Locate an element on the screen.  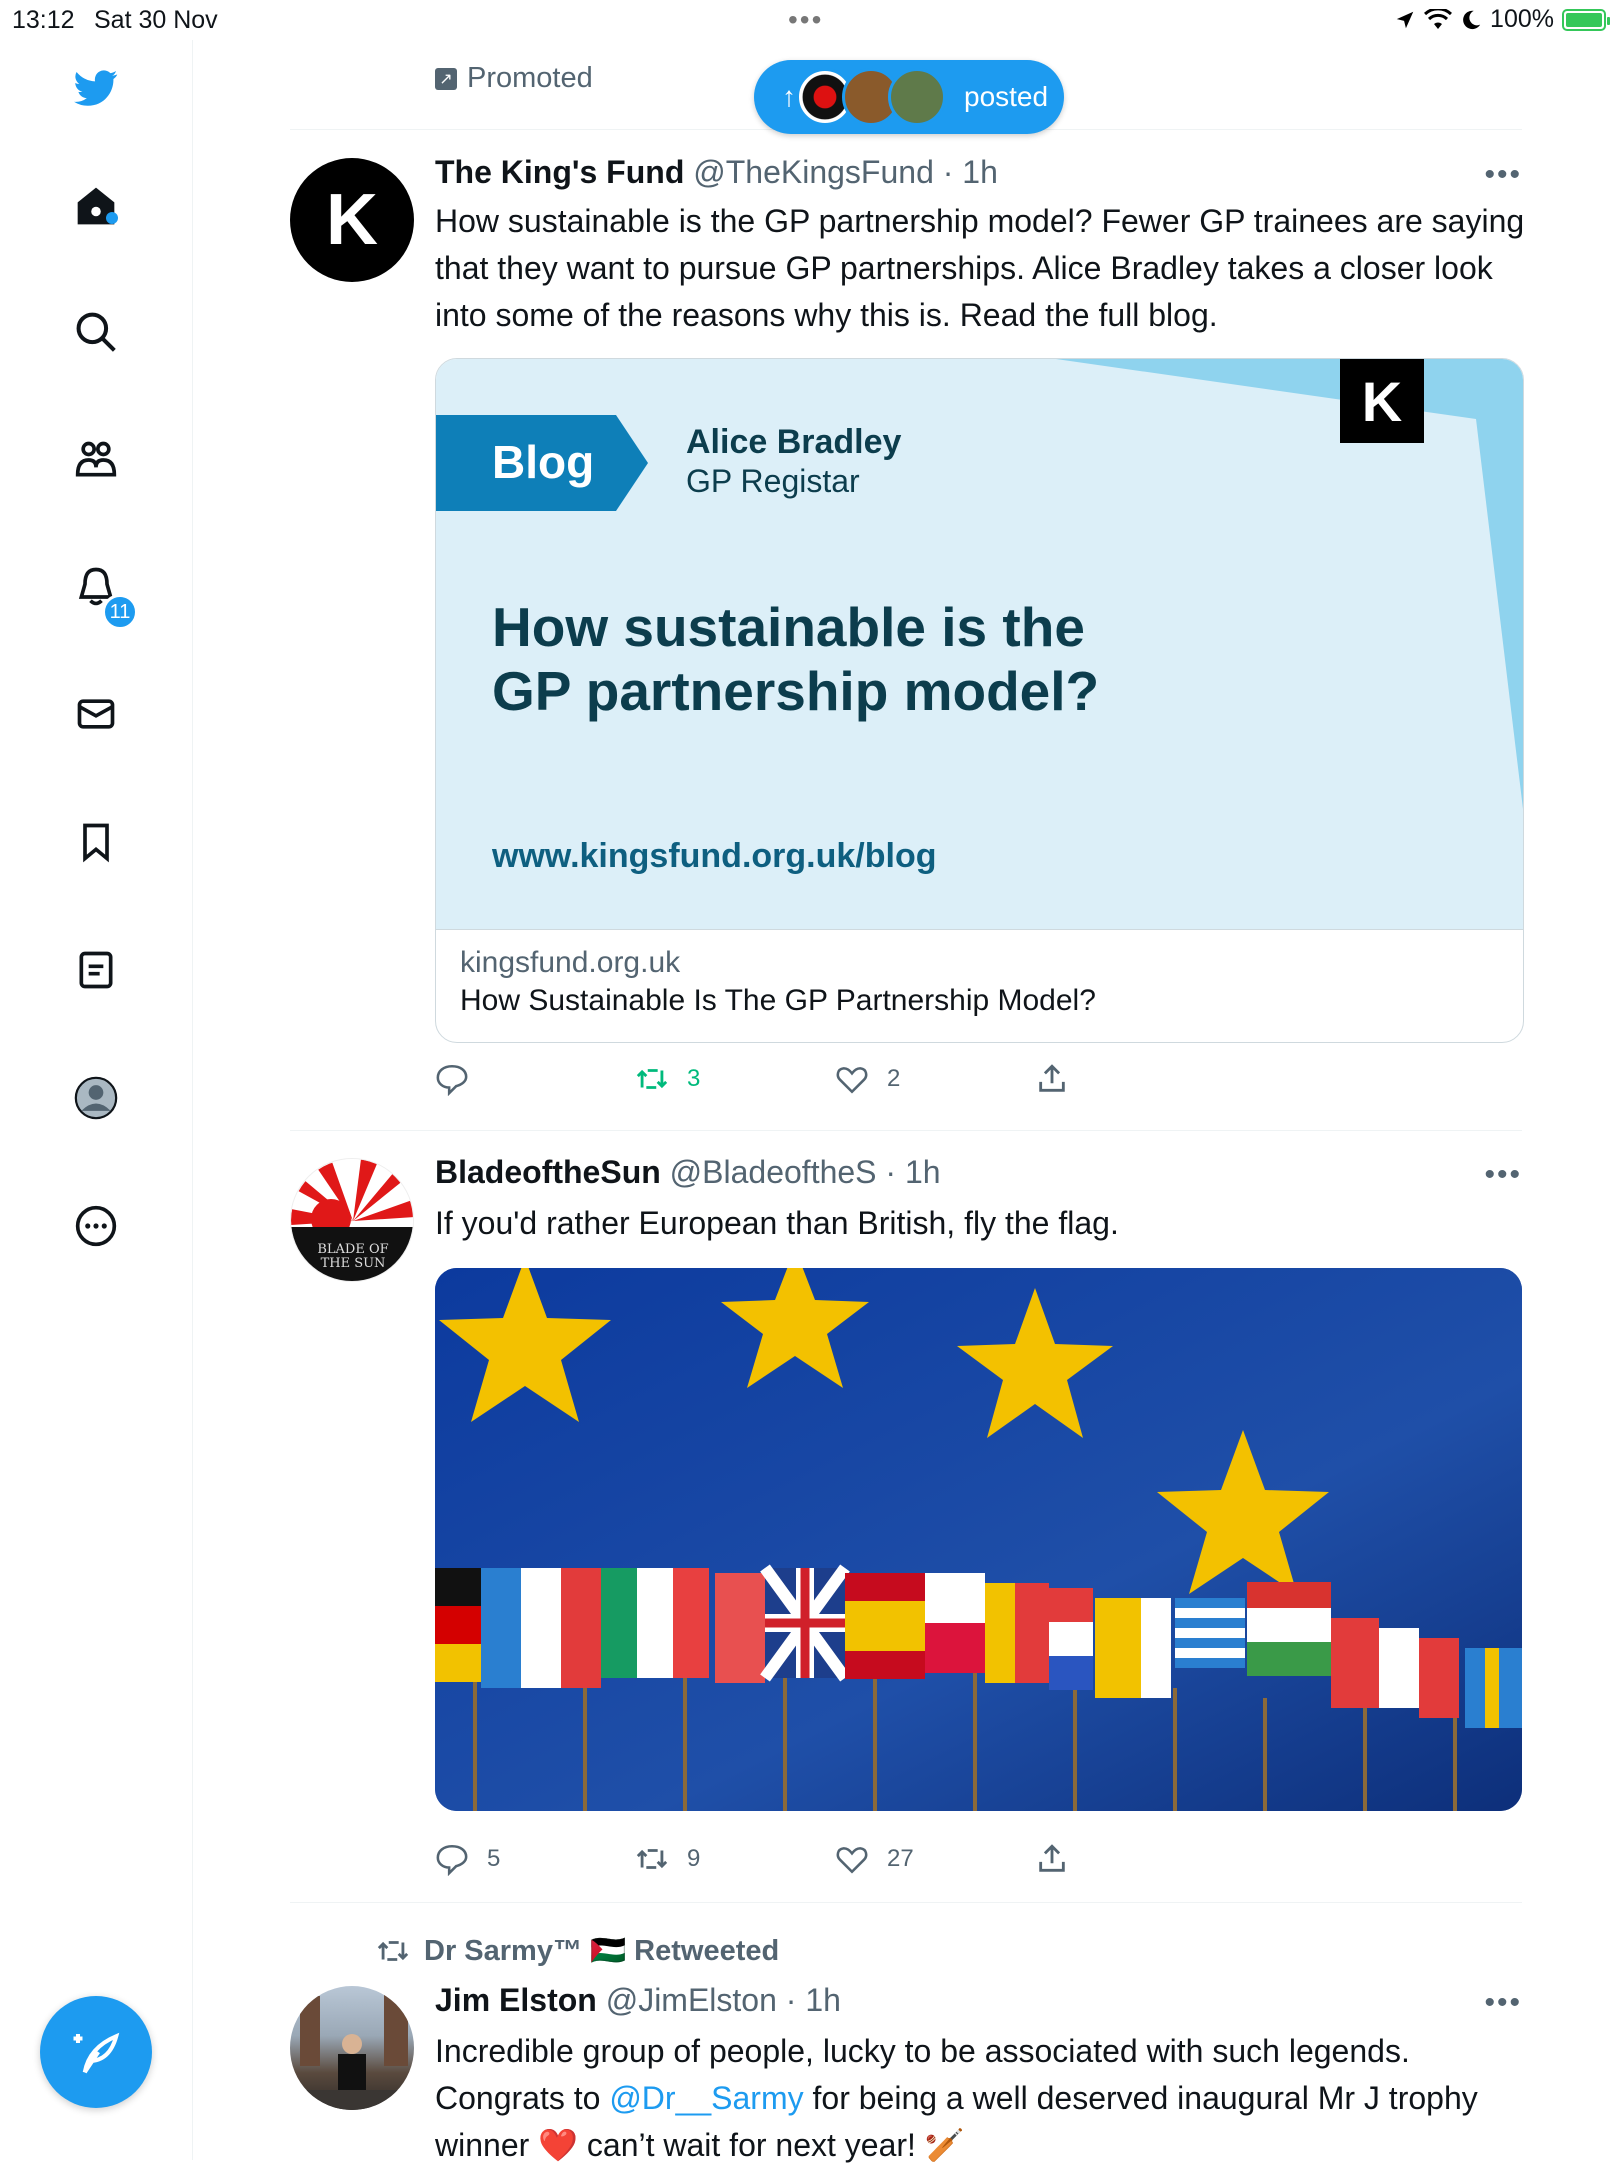
tweet-header: BladeoftheSun @BladeoftheS · 1h is located at coordinates (688, 1172).